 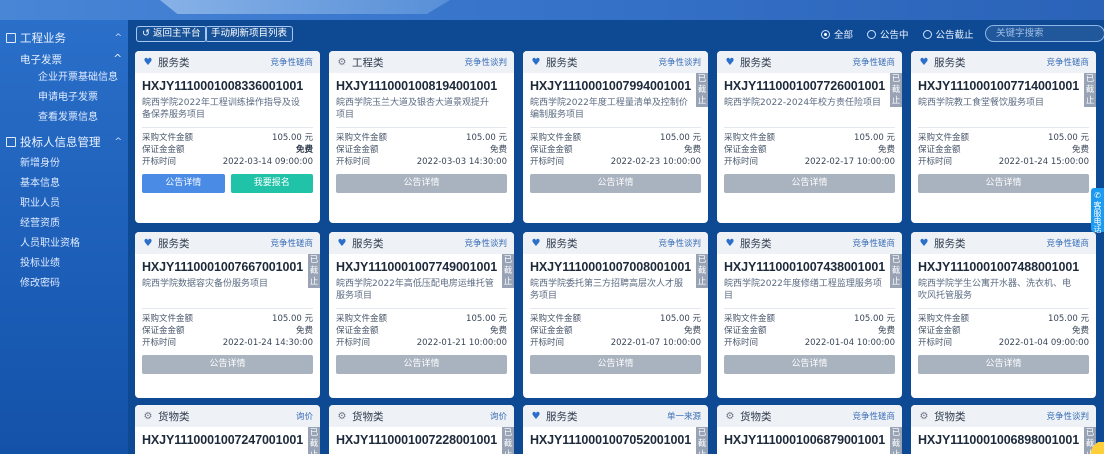 What do you see at coordinates (64, 184) in the screenshot?
I see `sidebar-item-basic-info: 基本信息` at bounding box center [64, 184].